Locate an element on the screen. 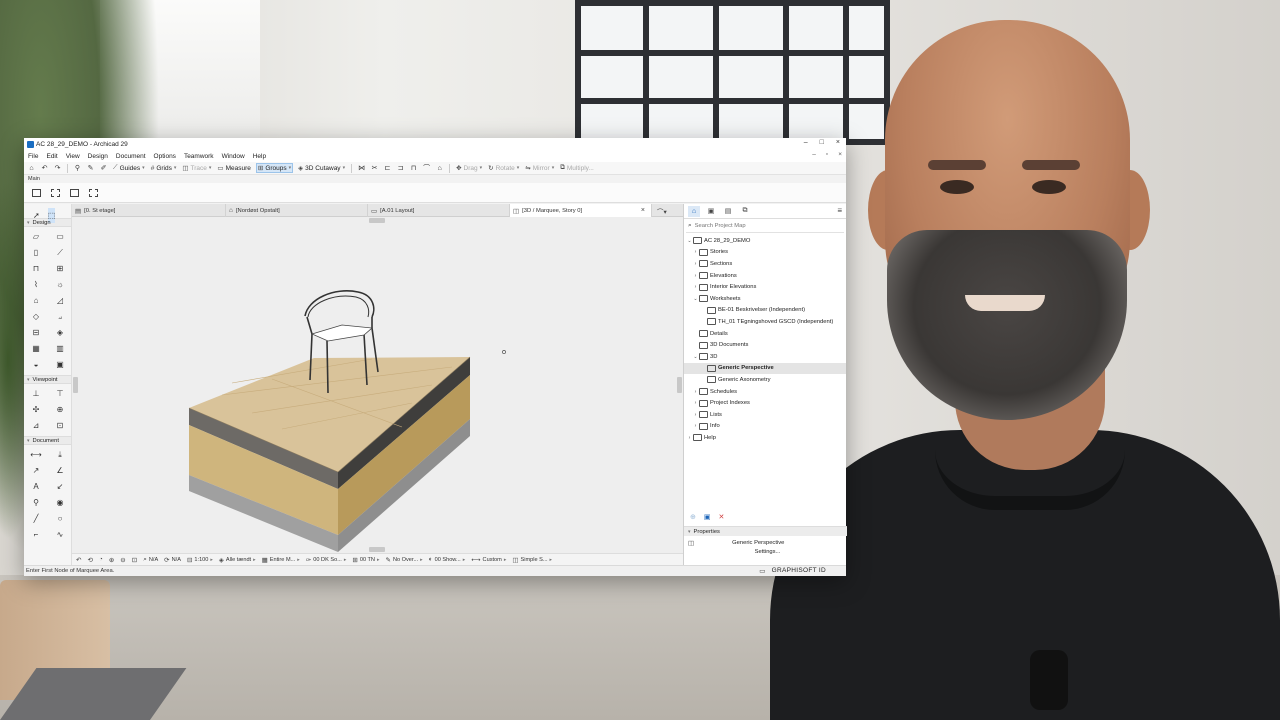  undo-zoom-icon: ↶ is located at coordinates (78, 560).